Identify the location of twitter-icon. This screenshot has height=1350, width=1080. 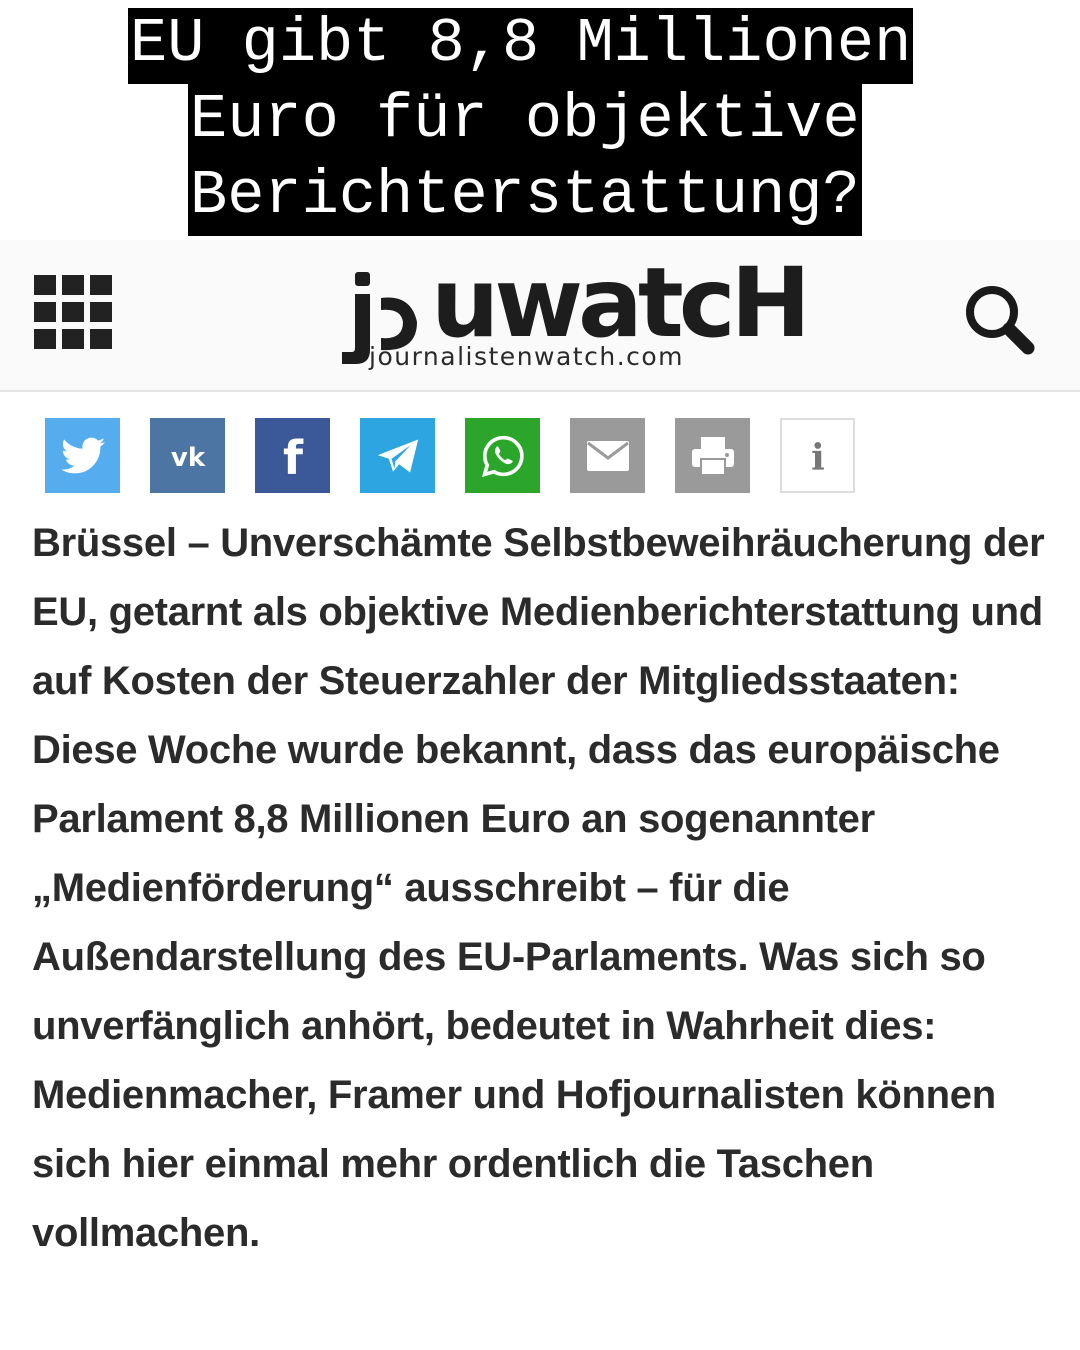
(82, 455).